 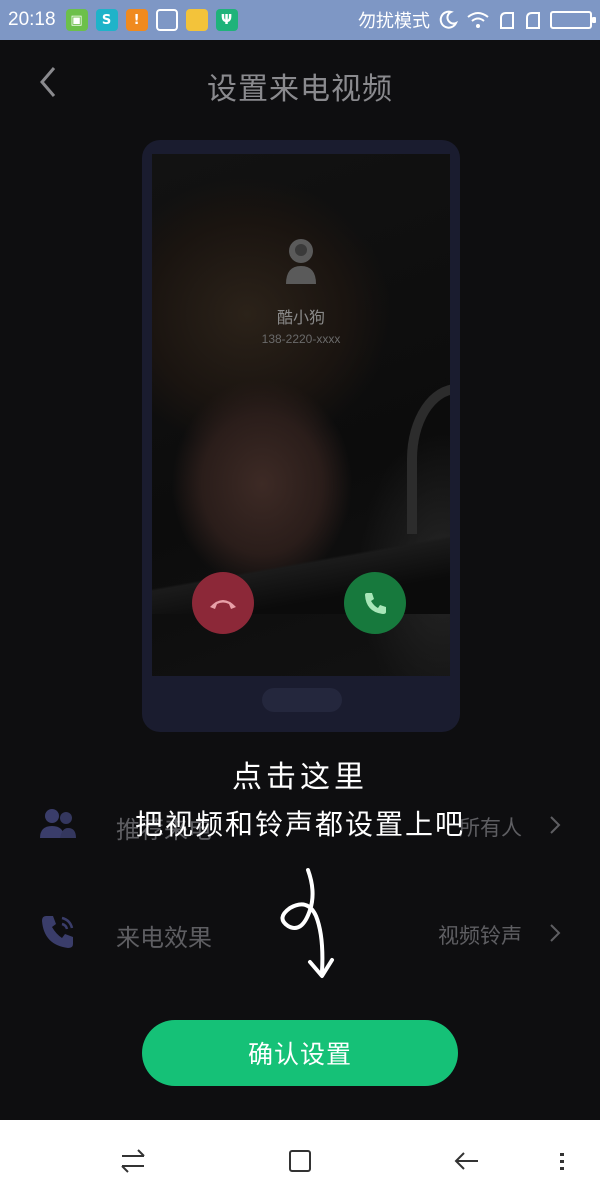 What do you see at coordinates (166, 20) in the screenshot?
I see `brush-icon` at bounding box center [166, 20].